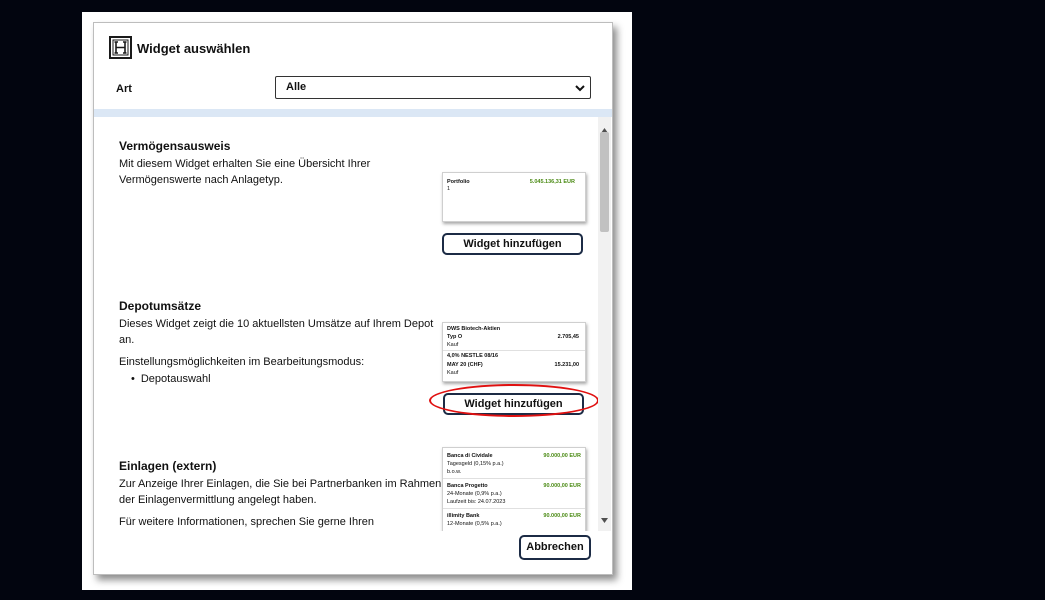 Image resolution: width=1045 pixels, height=600 pixels. Describe the element at coordinates (458, 182) in the screenshot. I see `preview-label: Portfolio` at that location.